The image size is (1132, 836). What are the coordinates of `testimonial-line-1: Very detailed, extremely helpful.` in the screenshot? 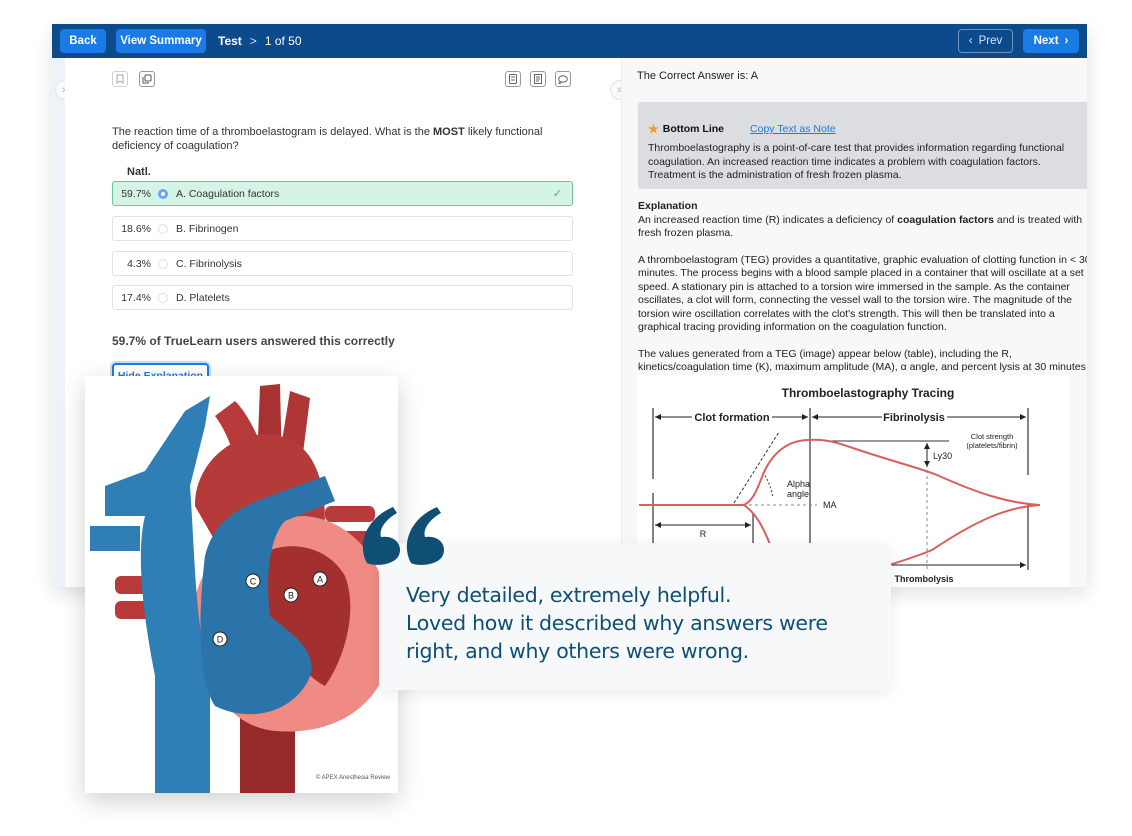 It's located at (569, 595).